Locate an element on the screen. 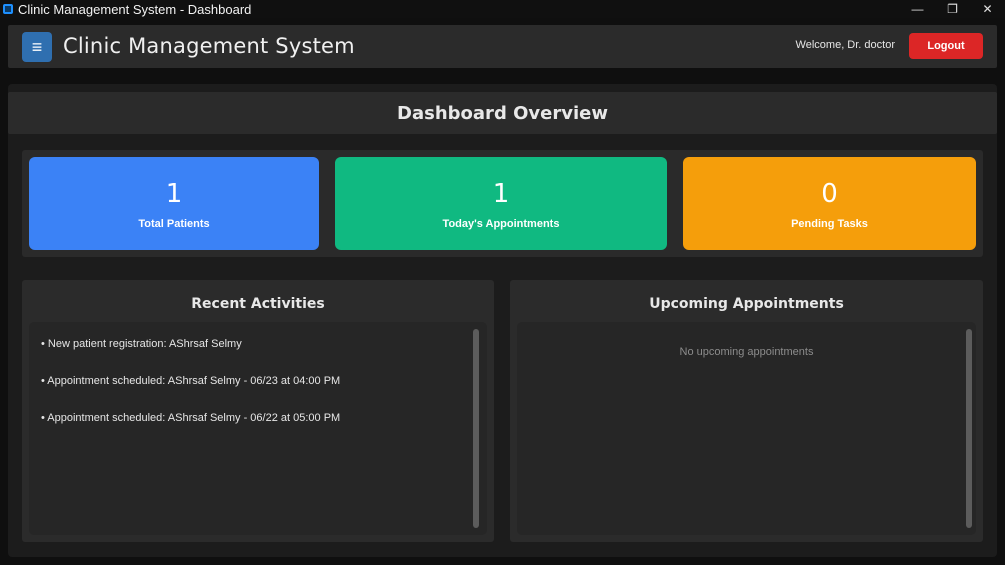 The width and height of the screenshot is (1005, 565). stat-label: Total Patients is located at coordinates (174, 224).